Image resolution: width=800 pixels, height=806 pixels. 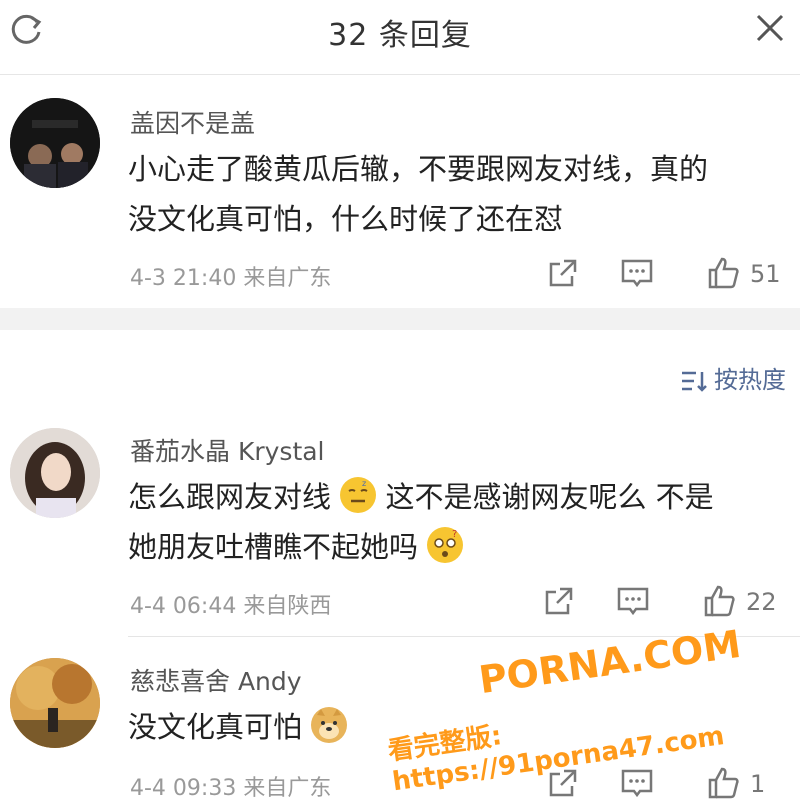 I want to click on sleepy-emoji-icon: z, so click(x=358, y=495).